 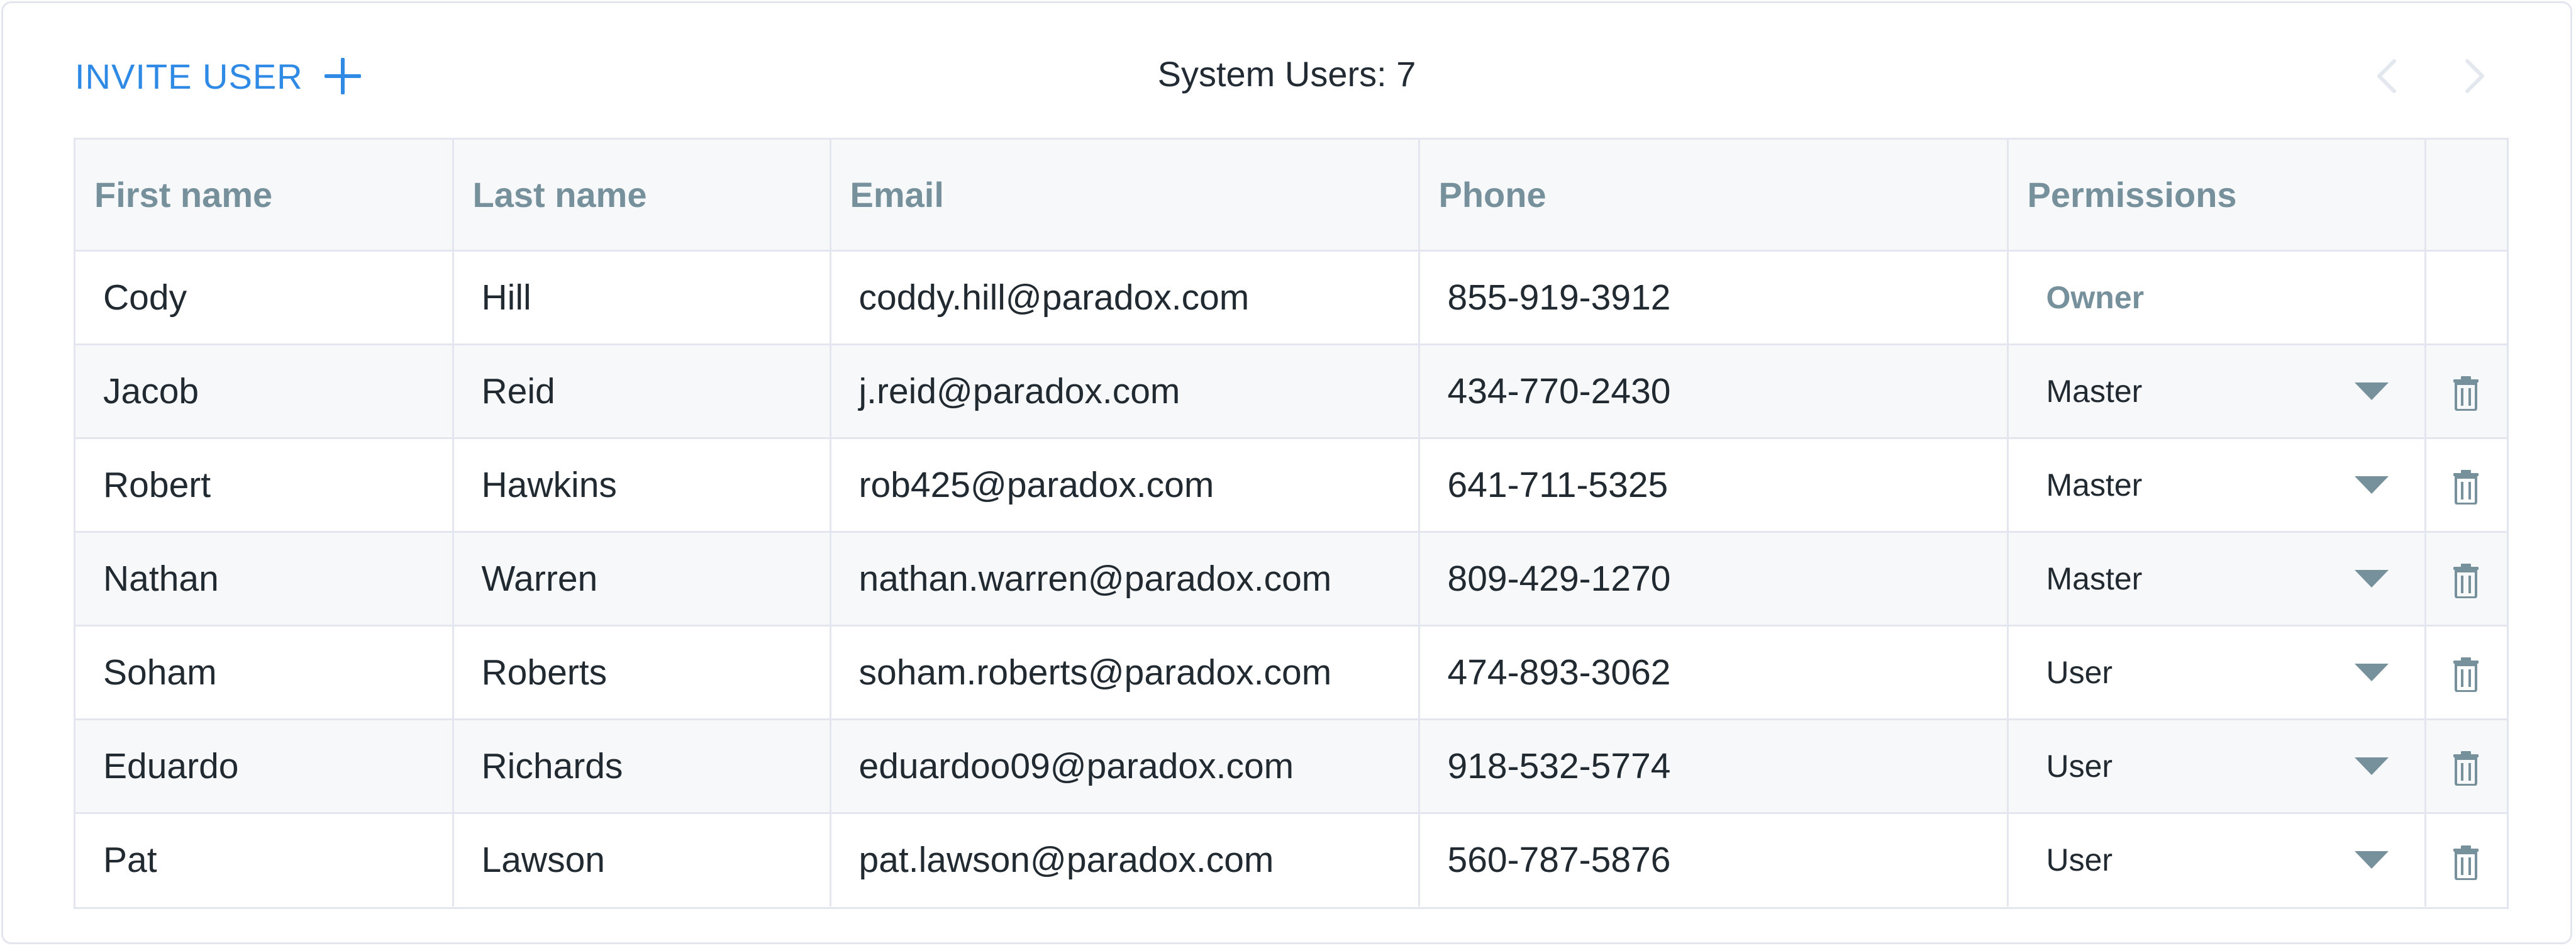 I want to click on email-cell: j.reid@paradox.com, so click(x=1125, y=391).